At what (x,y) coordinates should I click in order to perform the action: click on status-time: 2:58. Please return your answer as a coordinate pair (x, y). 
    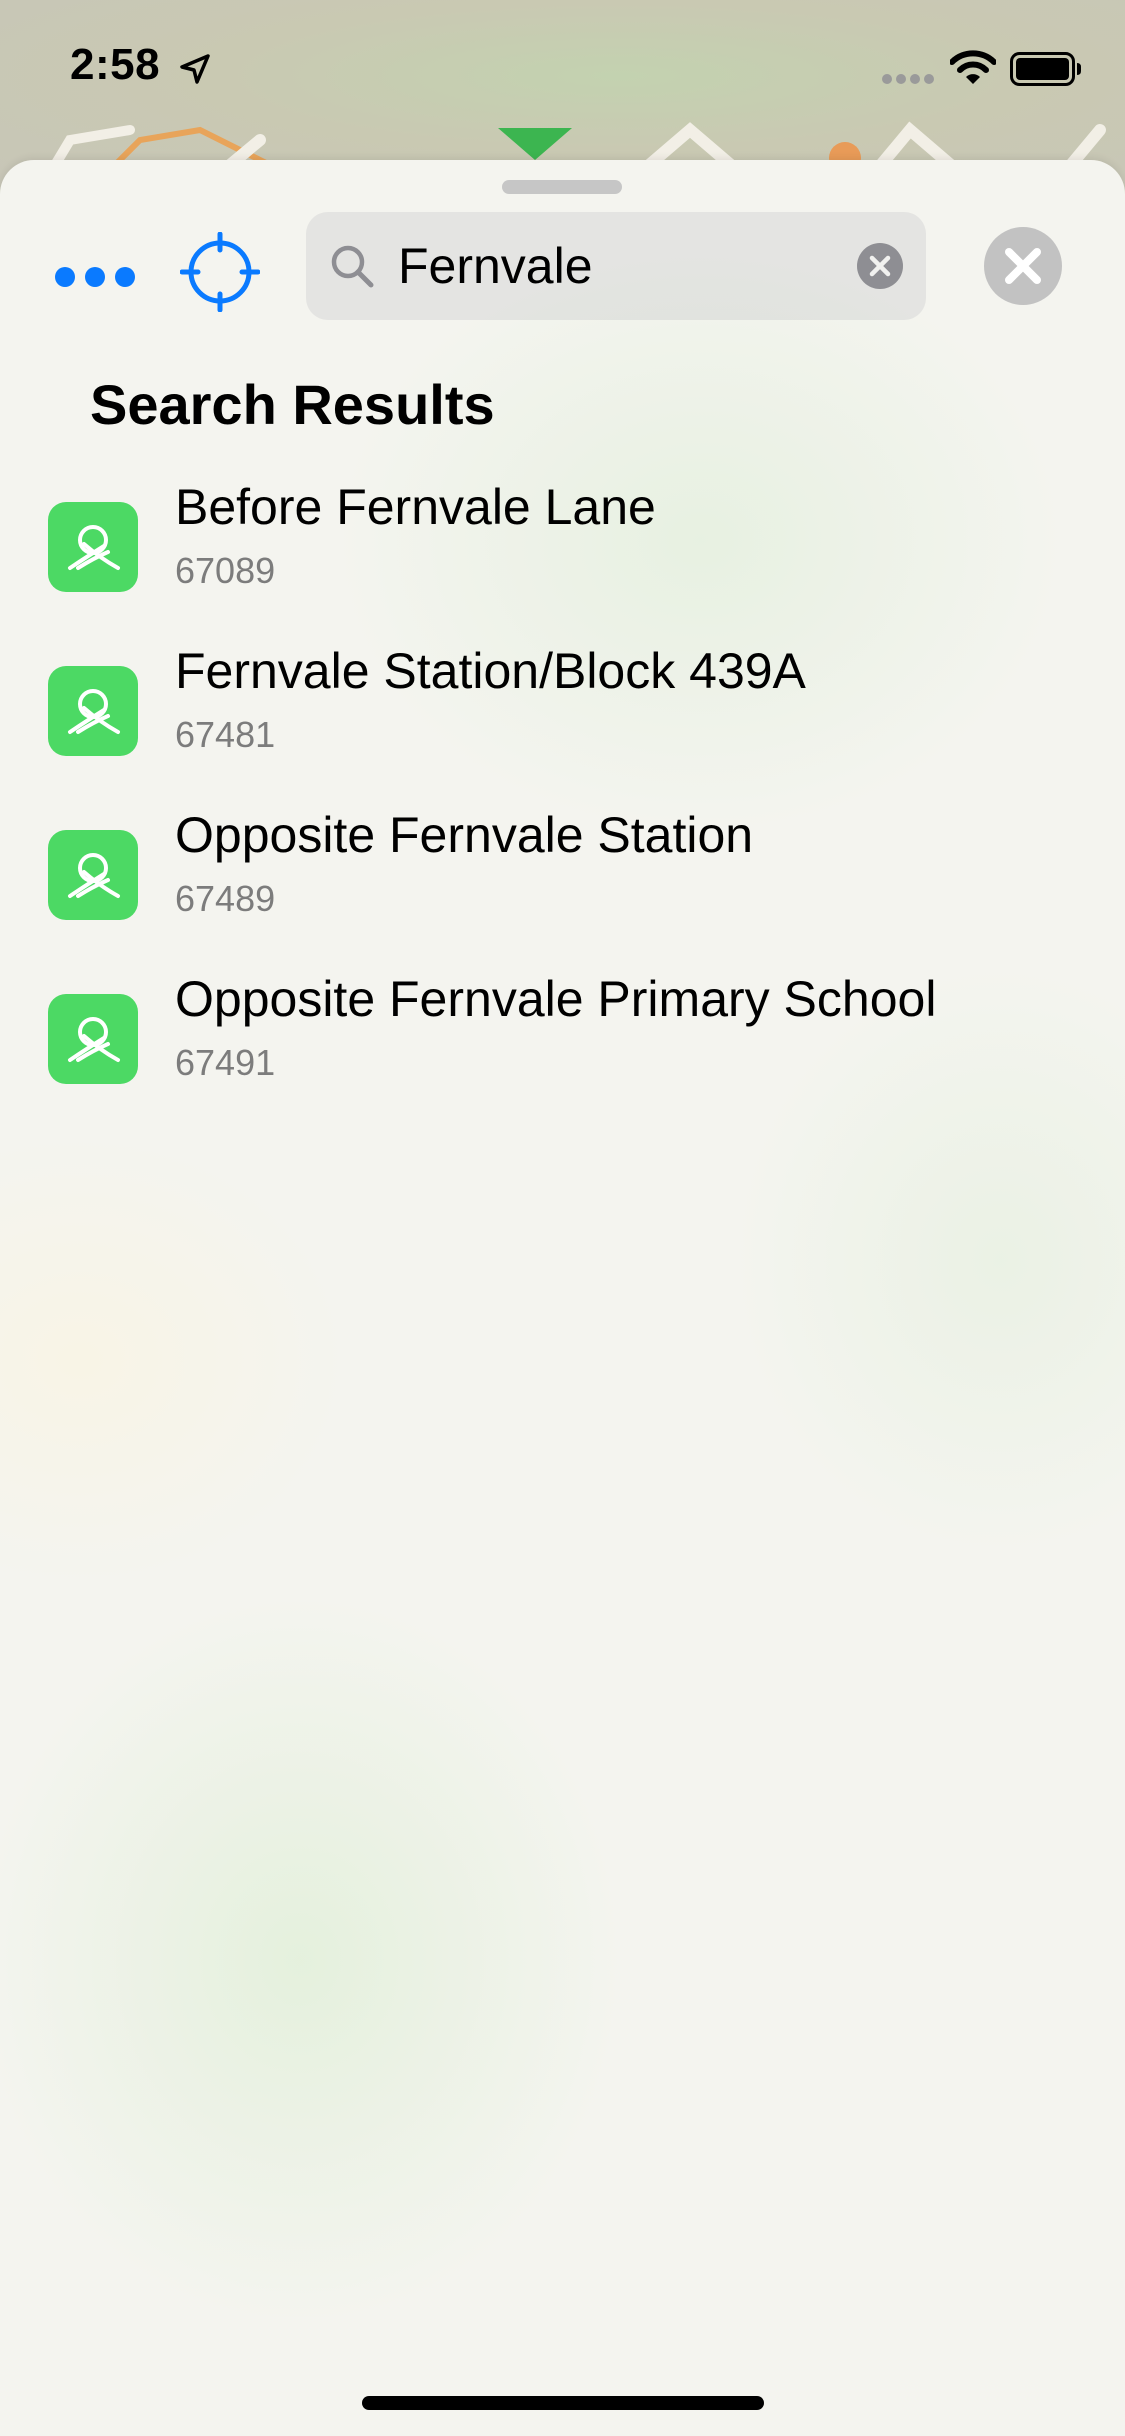
    Looking at the image, I should click on (115, 64).